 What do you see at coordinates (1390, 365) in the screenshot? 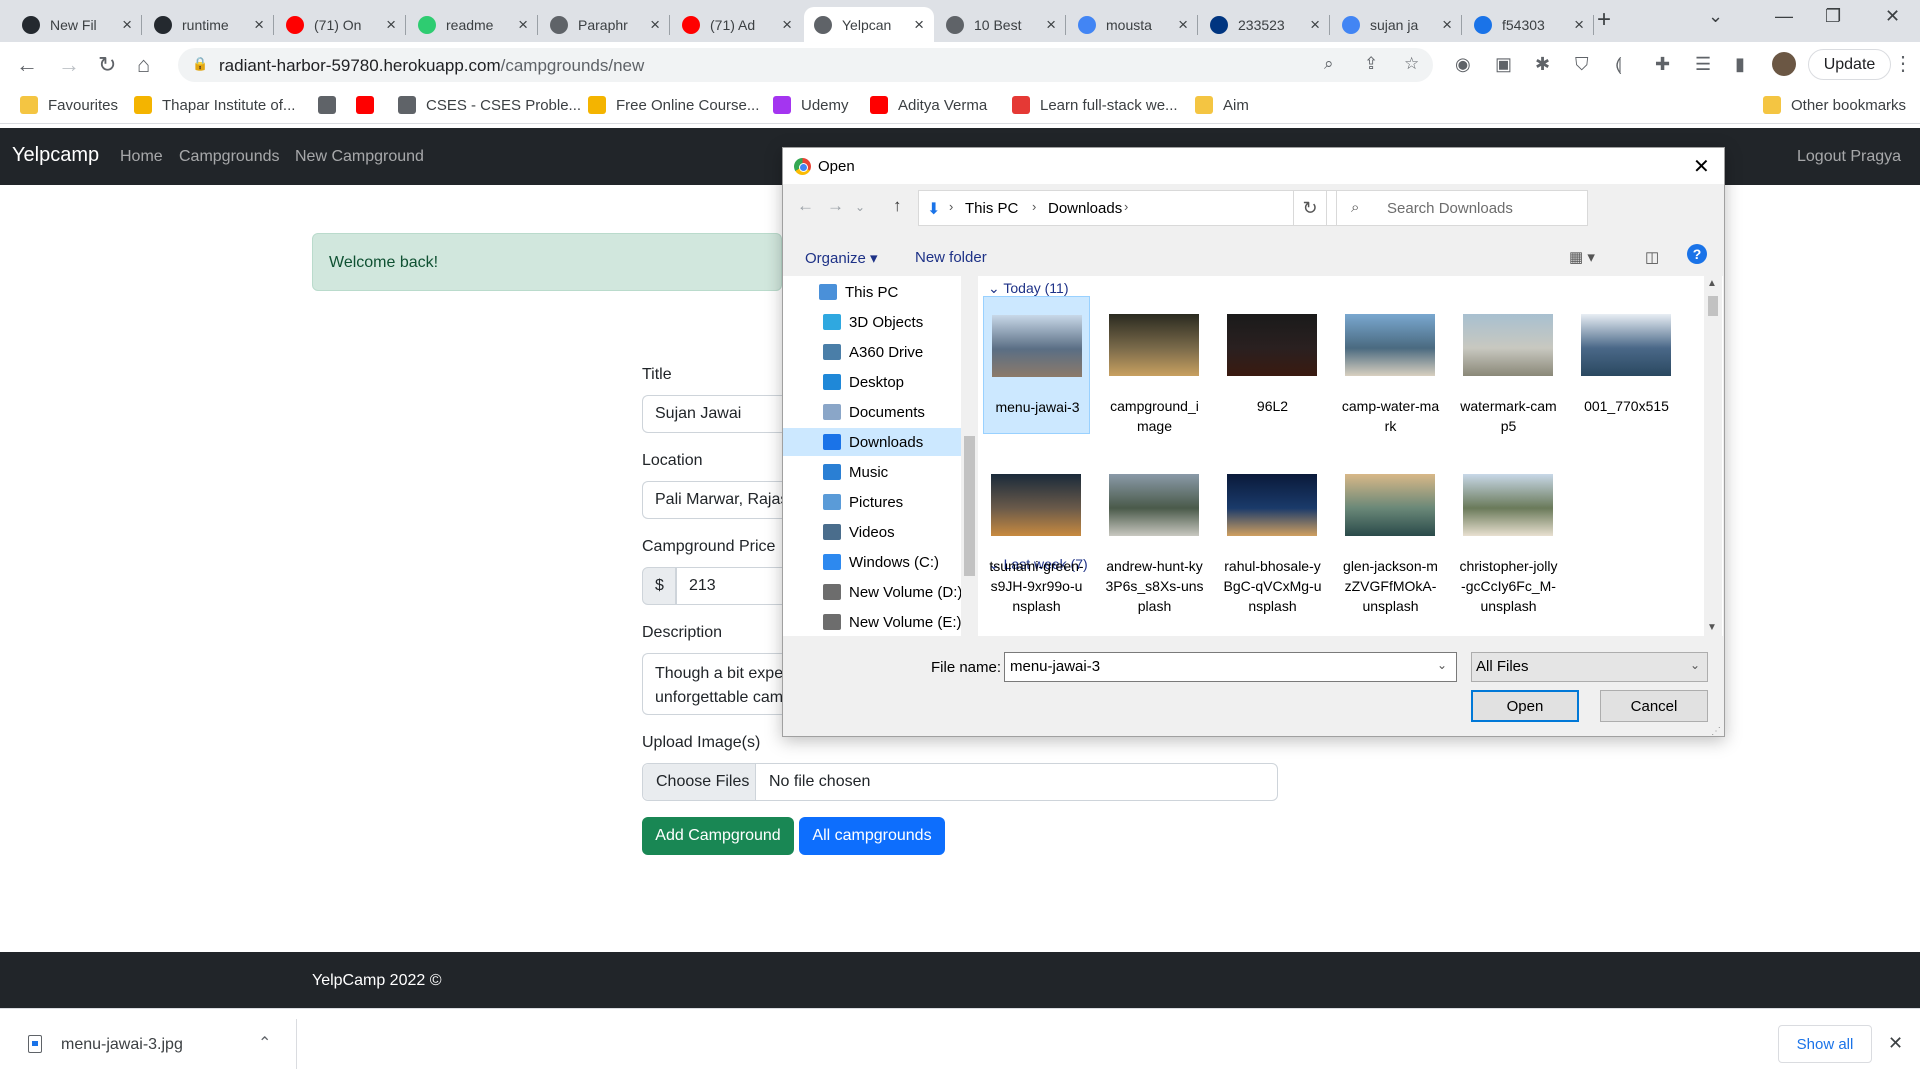
I see `file-thumbnail: camp-water-mark` at bounding box center [1390, 365].